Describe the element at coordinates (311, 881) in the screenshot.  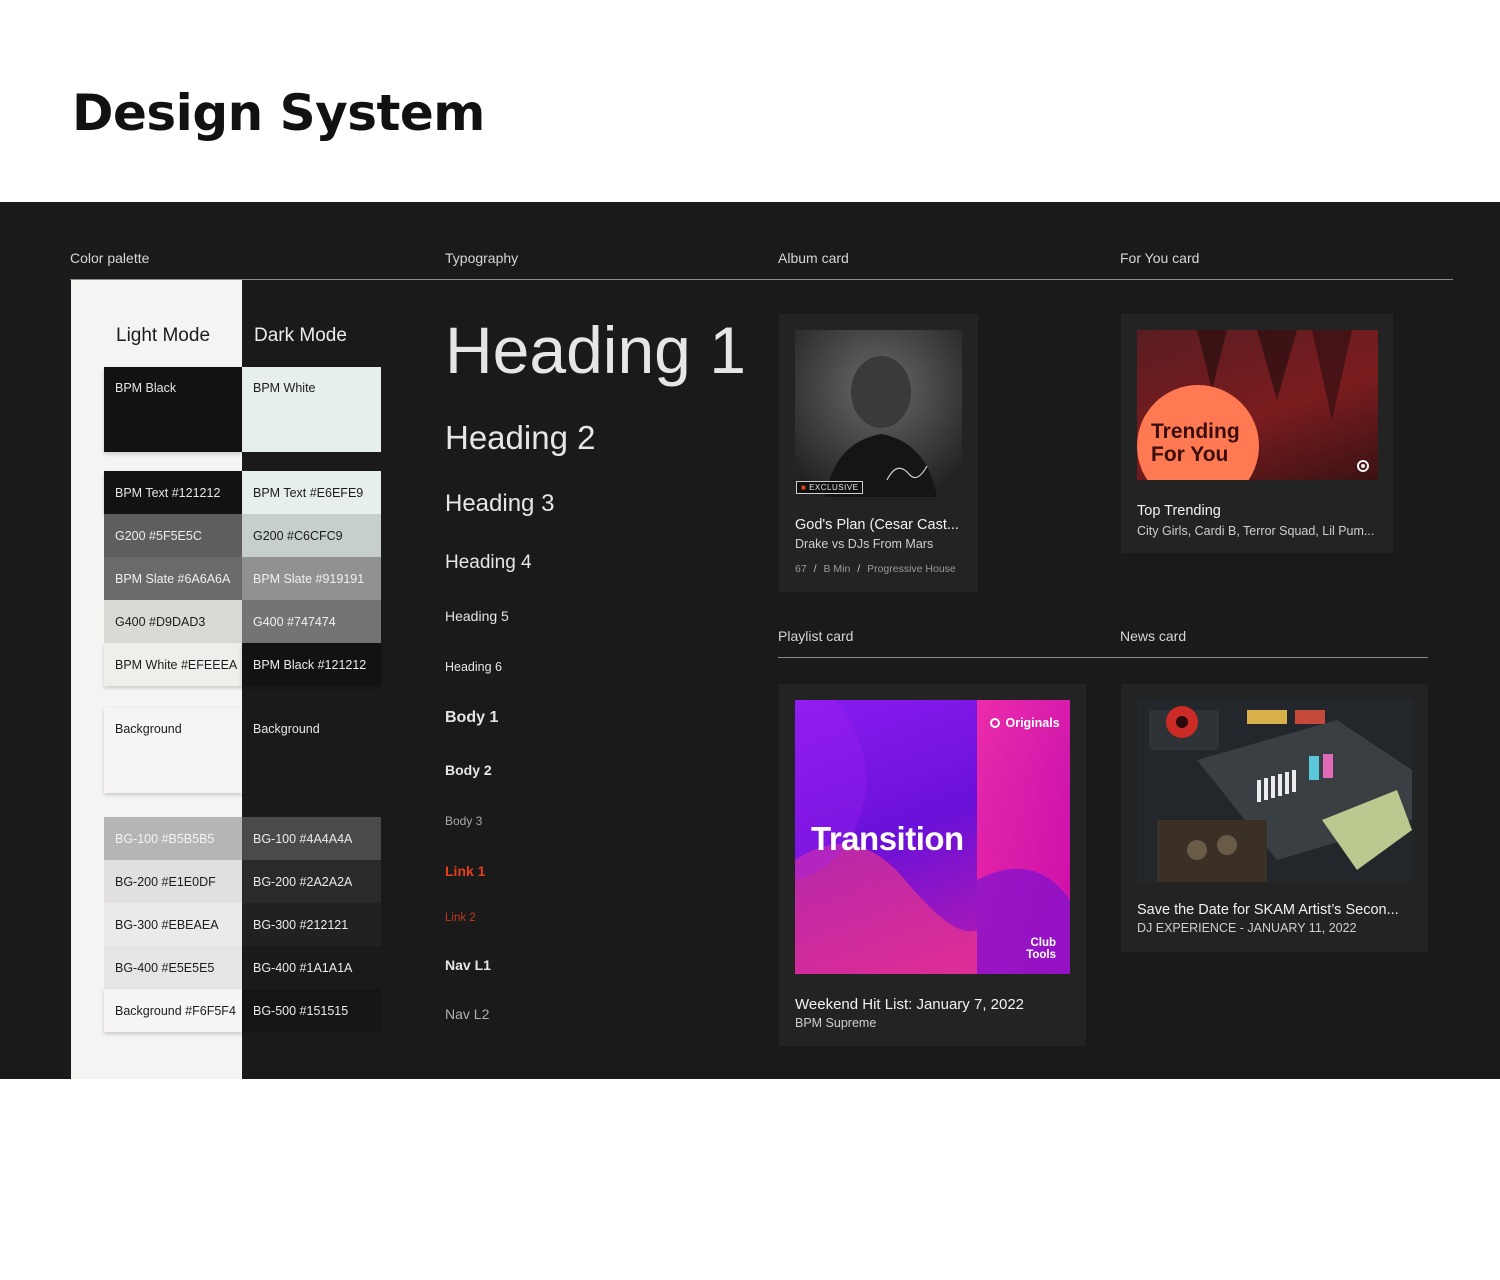
I see `swatch-dark-bg200: BG-200 #2A2A2A` at that location.